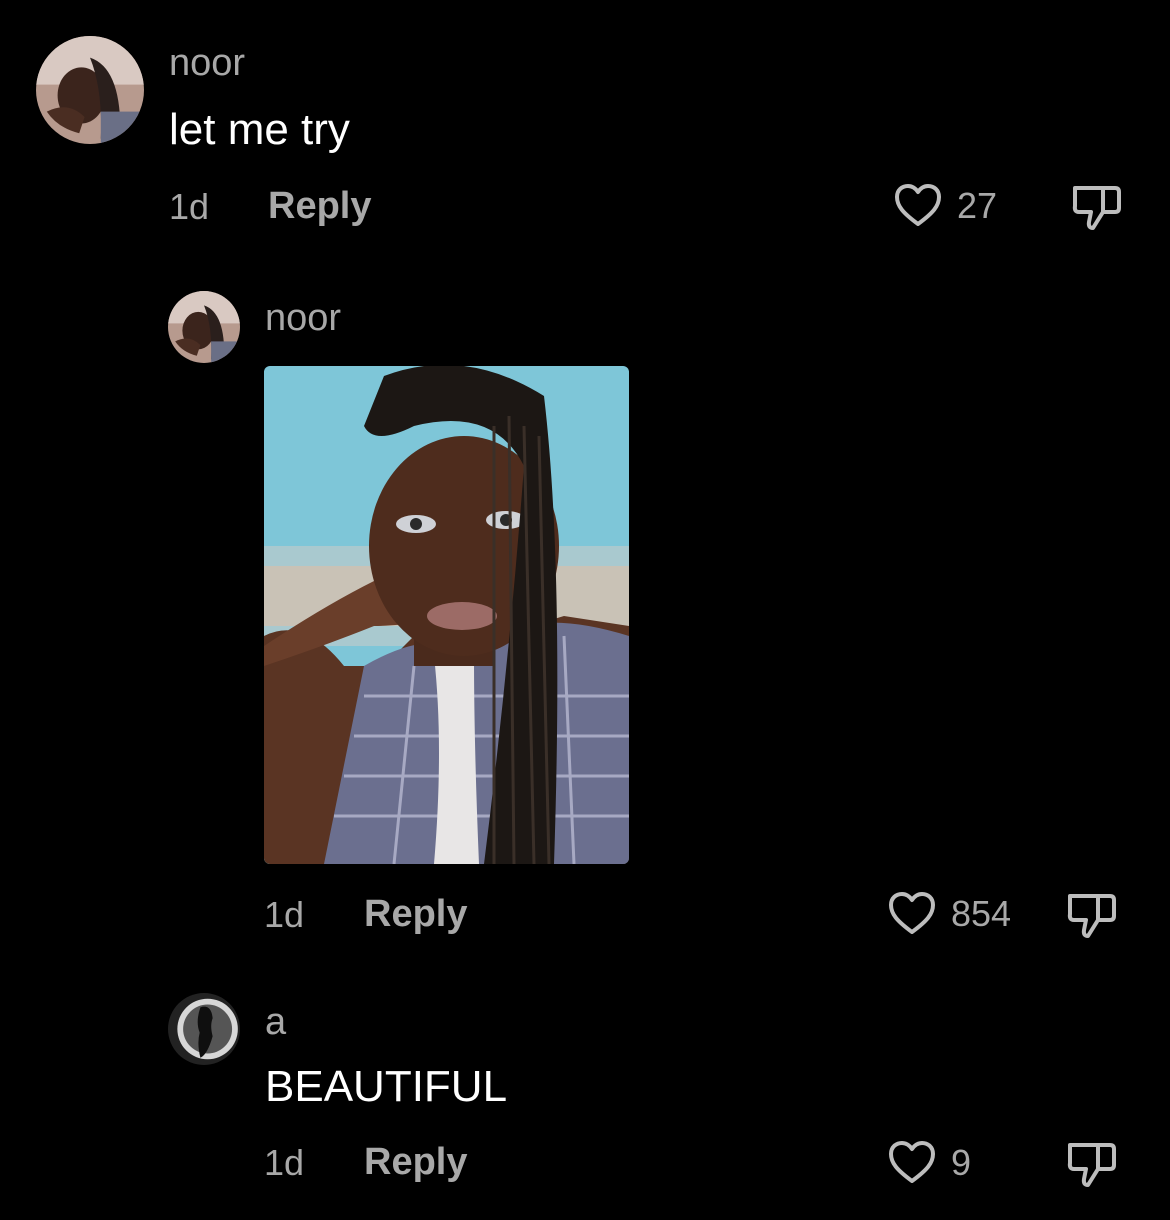 This screenshot has height=1220, width=1170. I want to click on like-count: 27, so click(977, 205).